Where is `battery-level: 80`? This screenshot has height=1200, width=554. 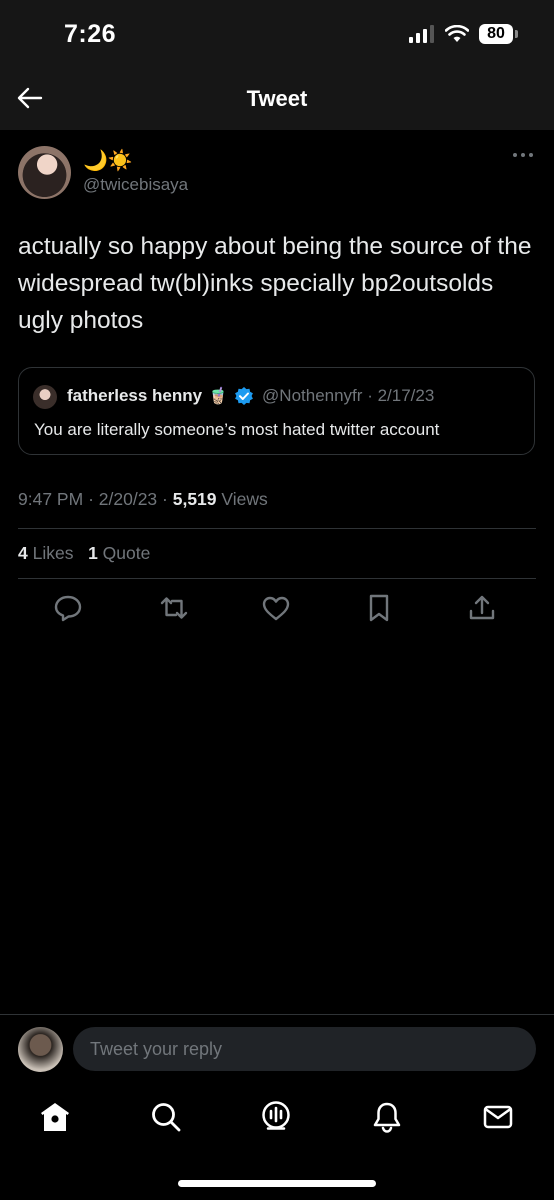 battery-level: 80 is located at coordinates (496, 34).